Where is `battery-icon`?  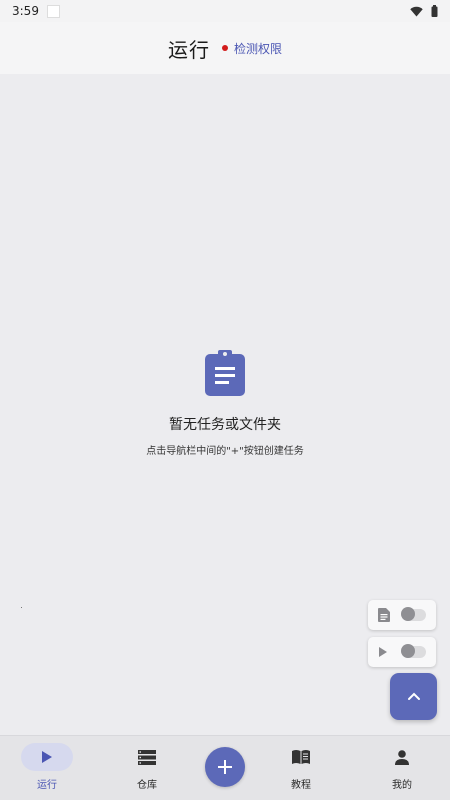
battery-icon is located at coordinates (434, 11).